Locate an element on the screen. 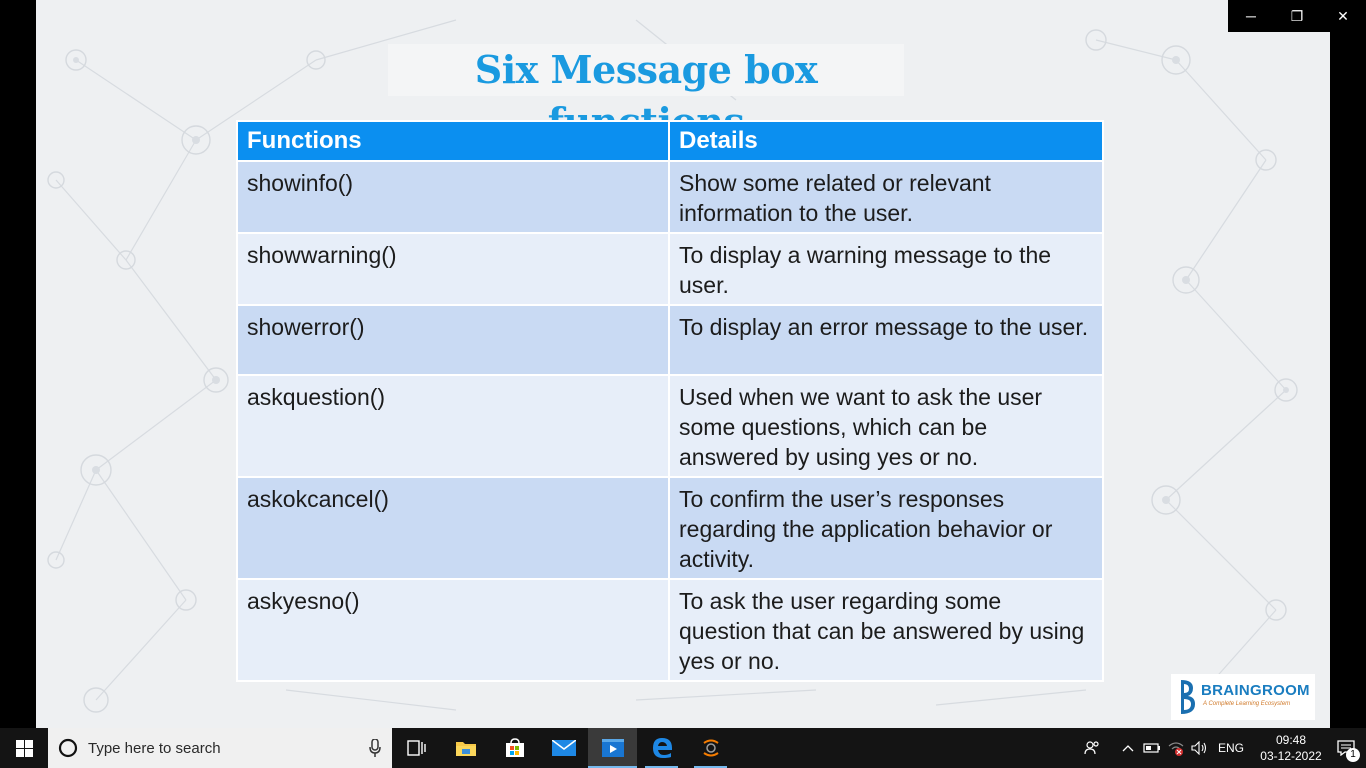 The image size is (1366, 768). mail-button is located at coordinates (563, 748).